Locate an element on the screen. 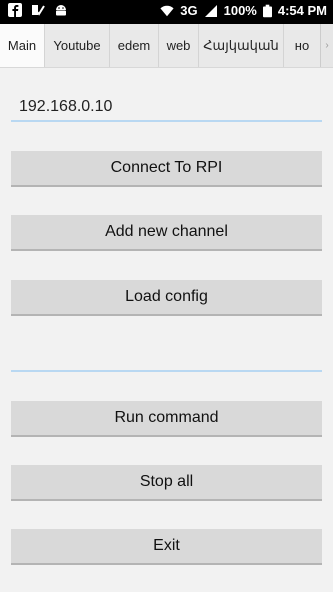 Image resolution: width=333 pixels, height=592 pixels. stop-all-button: Stop all is located at coordinates (166, 483).